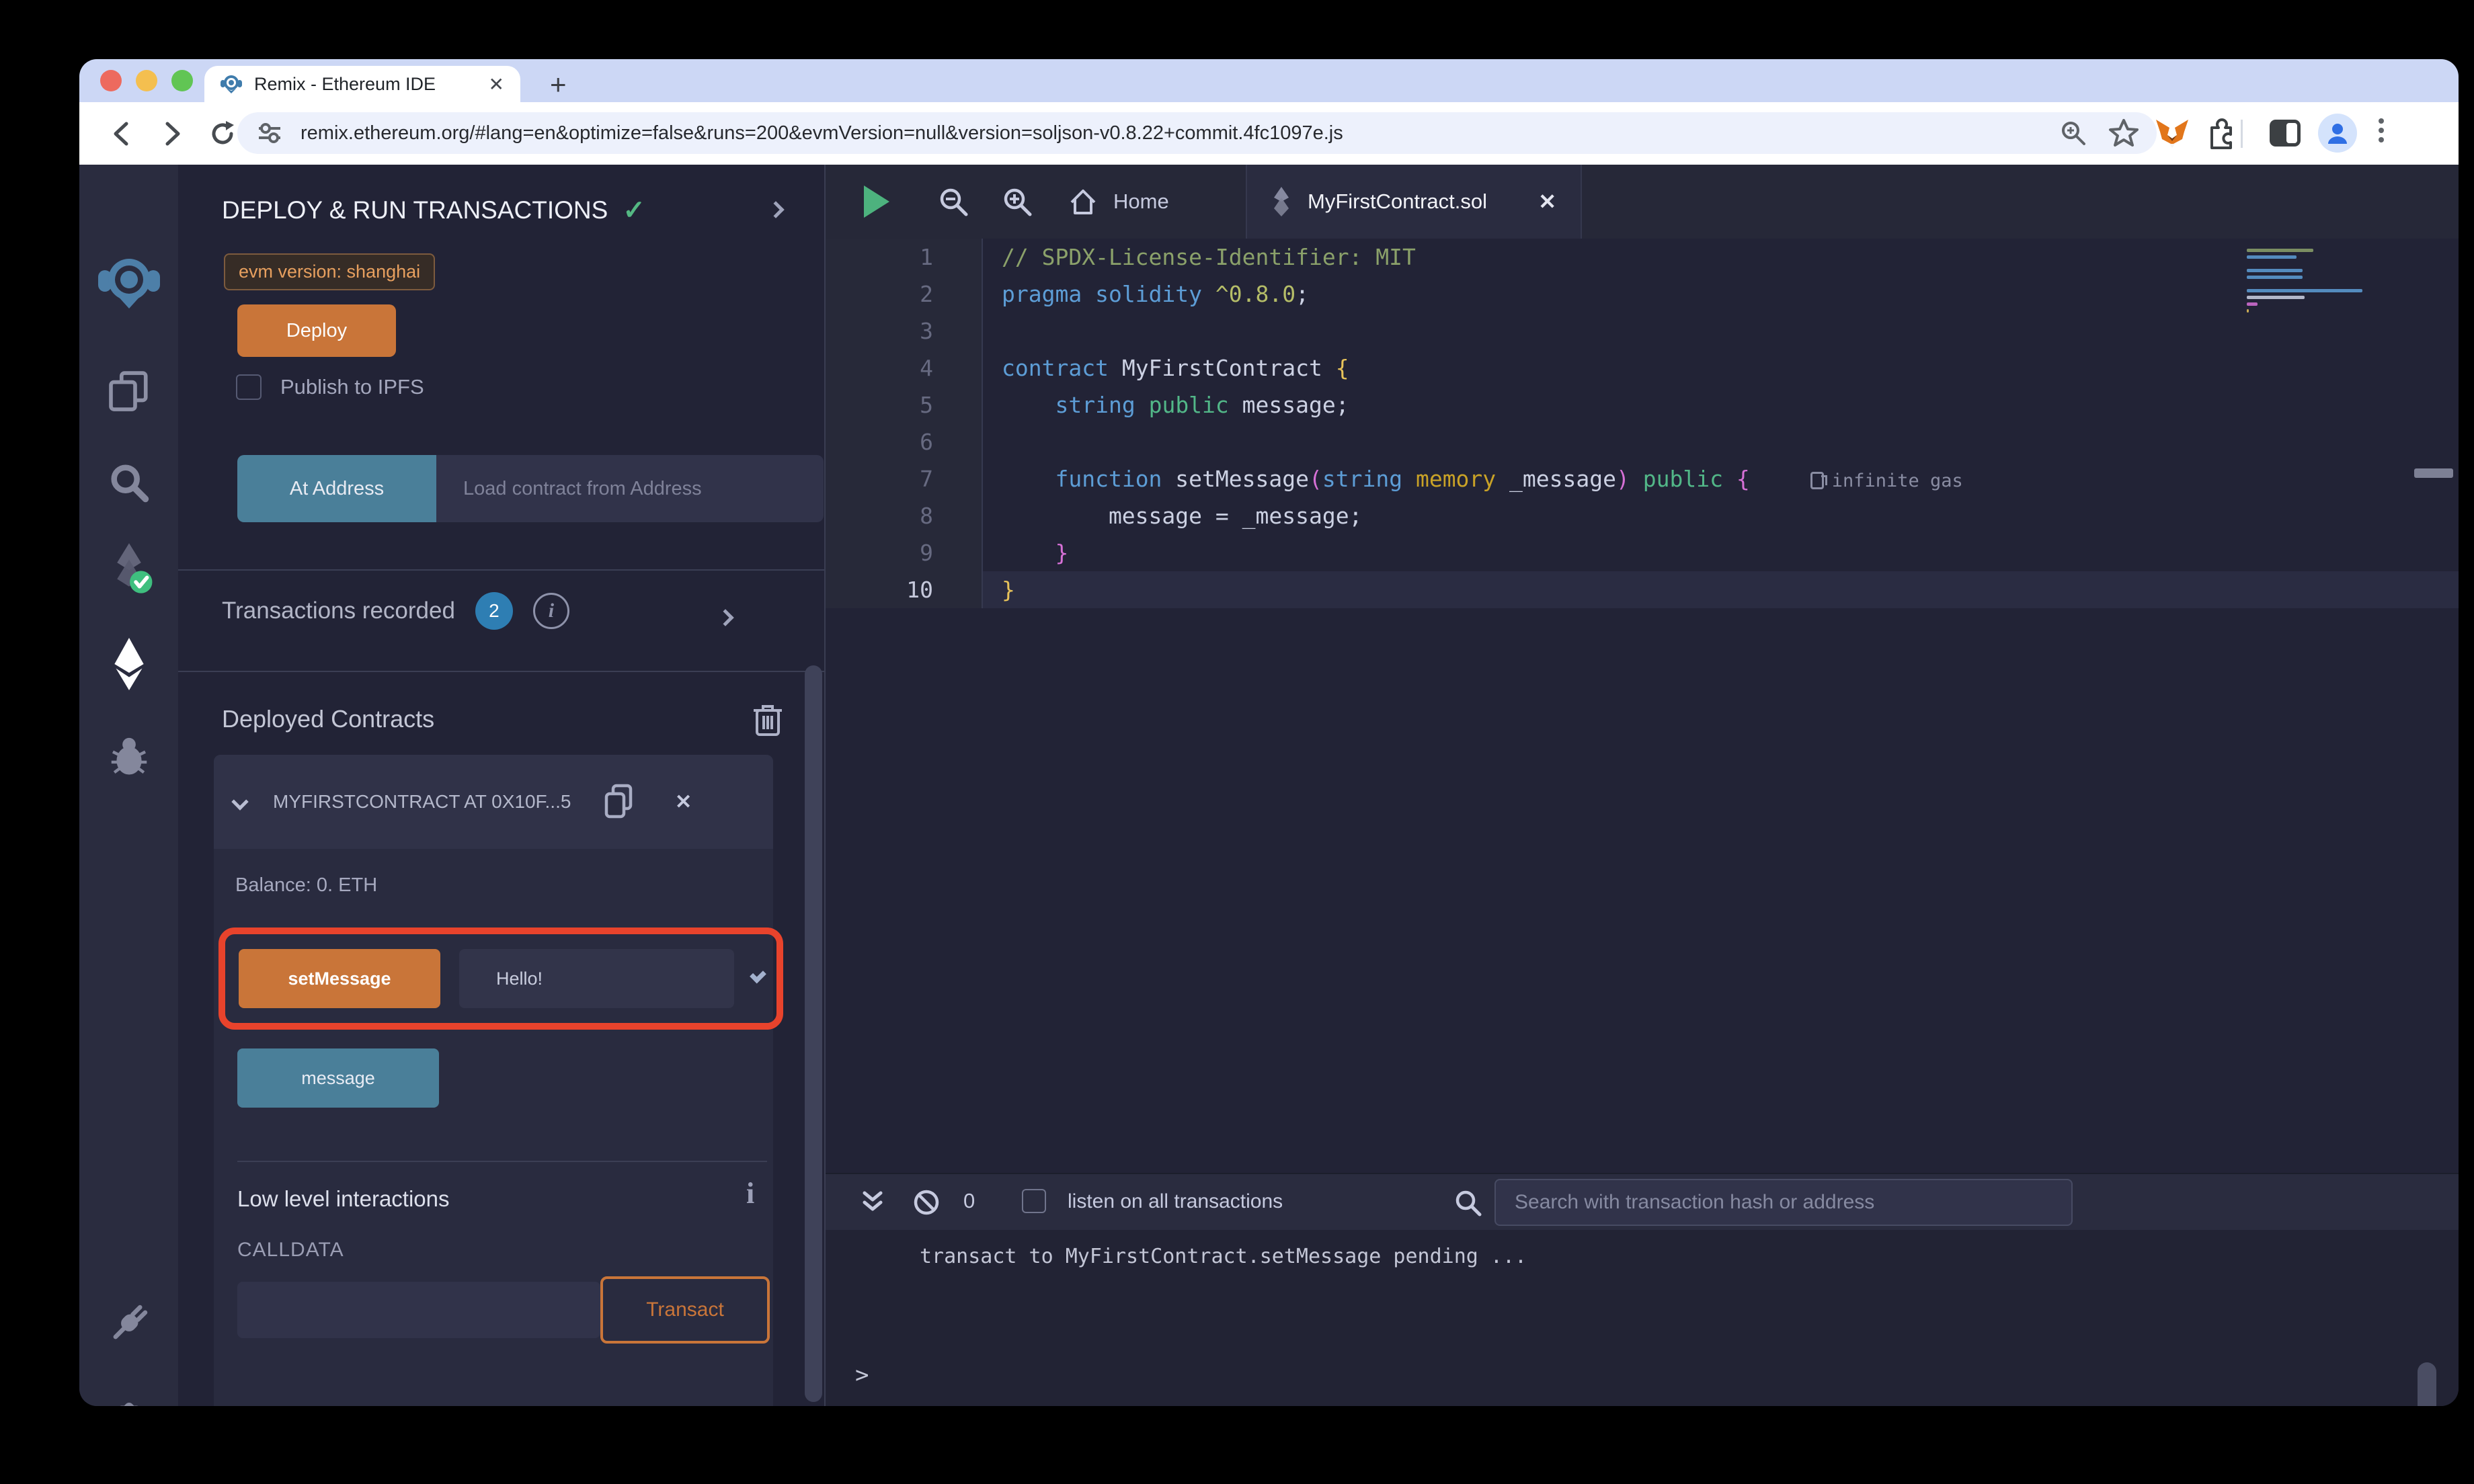  I want to click on publish-ipfs-label: Publish to IPFS, so click(352, 387).